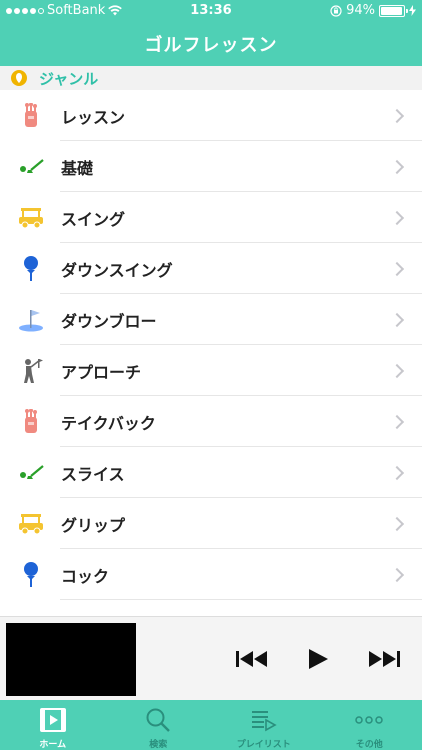 This screenshot has width=422, height=750. What do you see at coordinates (336, 10) in the screenshot?
I see `orientation-lock-icon` at bounding box center [336, 10].